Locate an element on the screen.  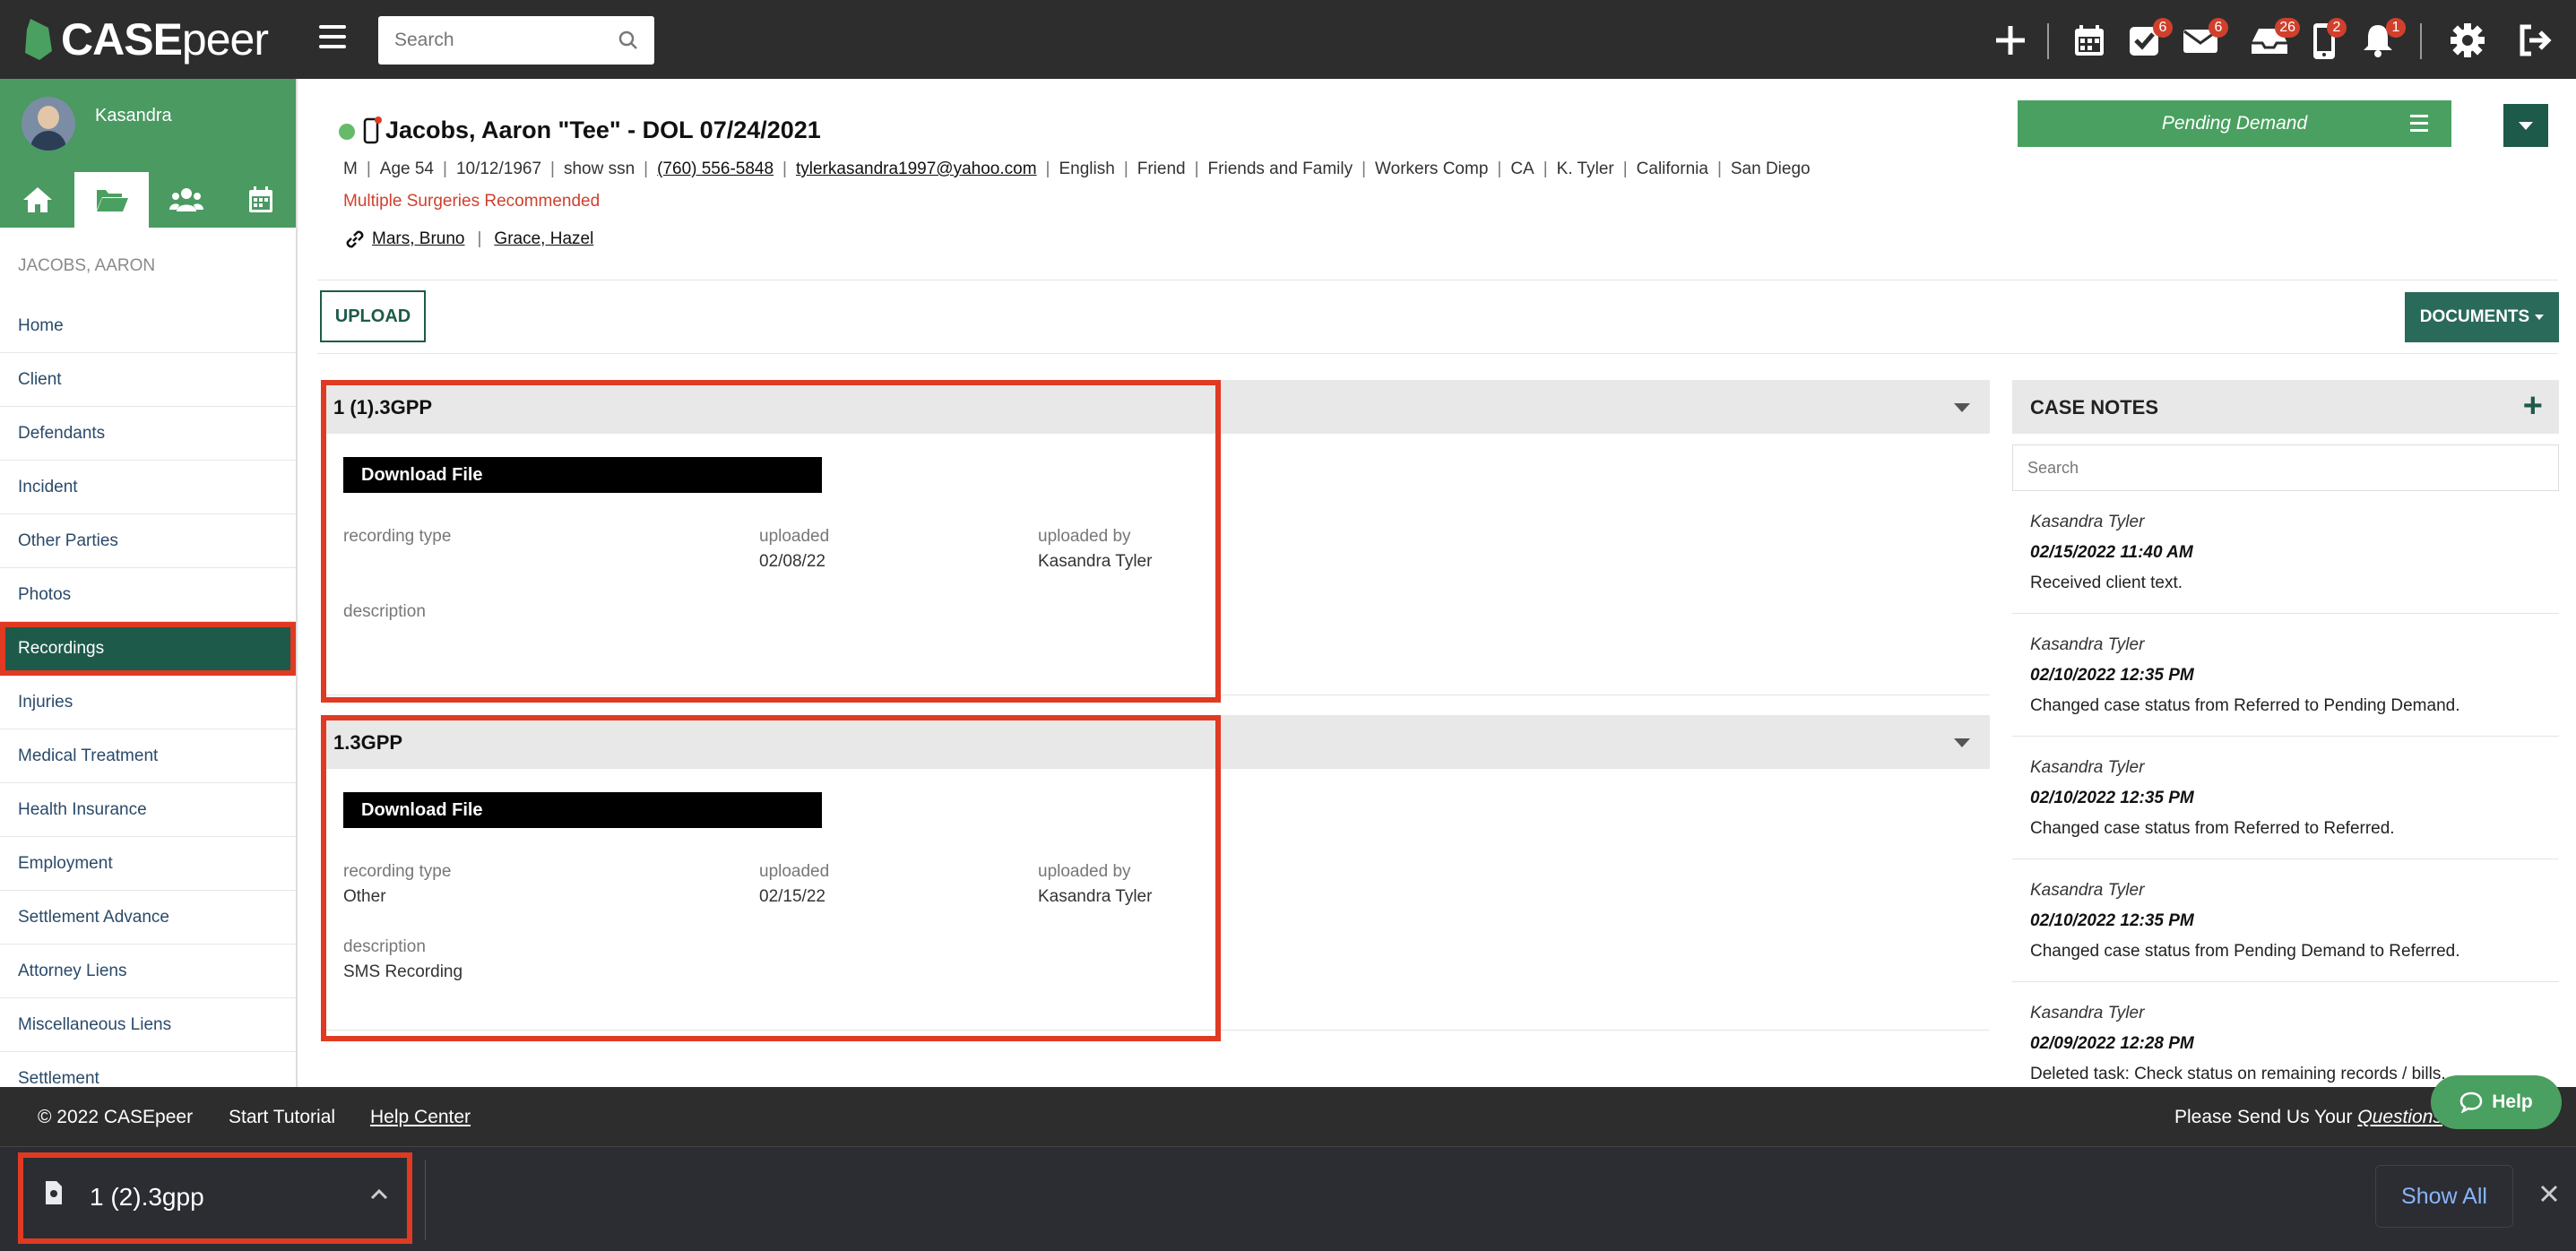
tab-home is located at coordinates (37, 200).